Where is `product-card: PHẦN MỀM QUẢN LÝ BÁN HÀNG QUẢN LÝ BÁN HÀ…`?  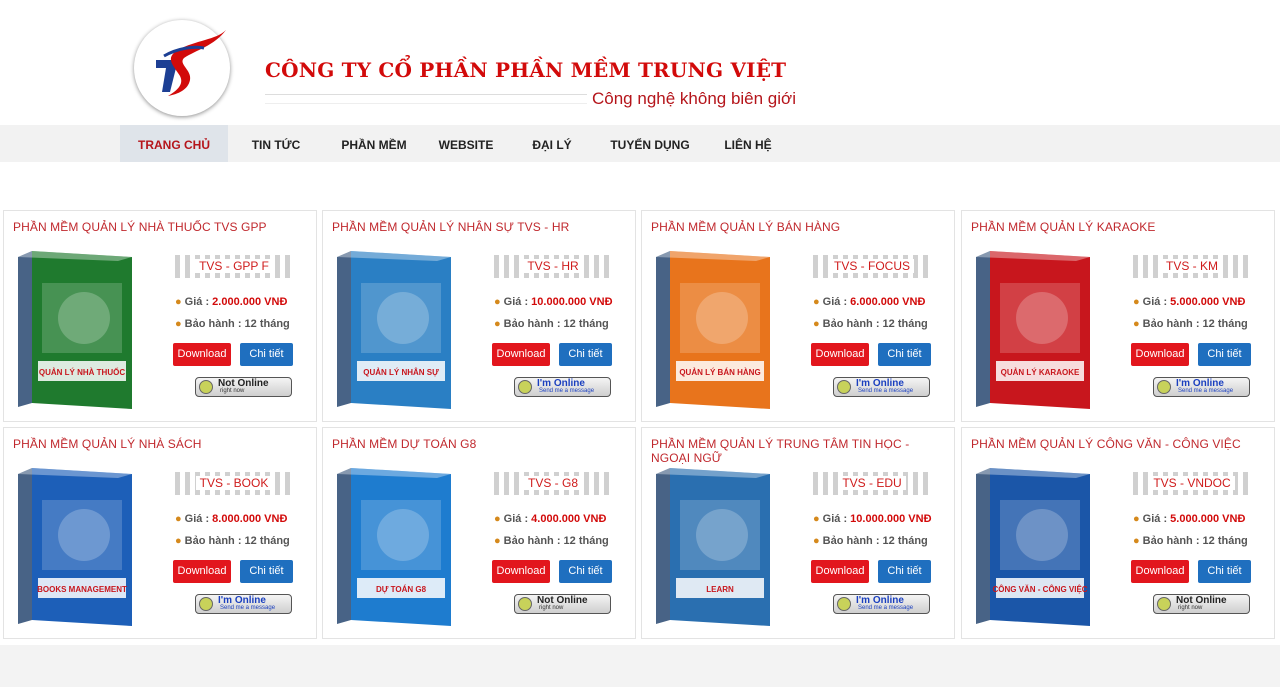
product-card: PHẦN MỀM QUẢN LÝ BÁN HÀNG QUẢN LÝ BÁN HÀ… is located at coordinates (798, 316).